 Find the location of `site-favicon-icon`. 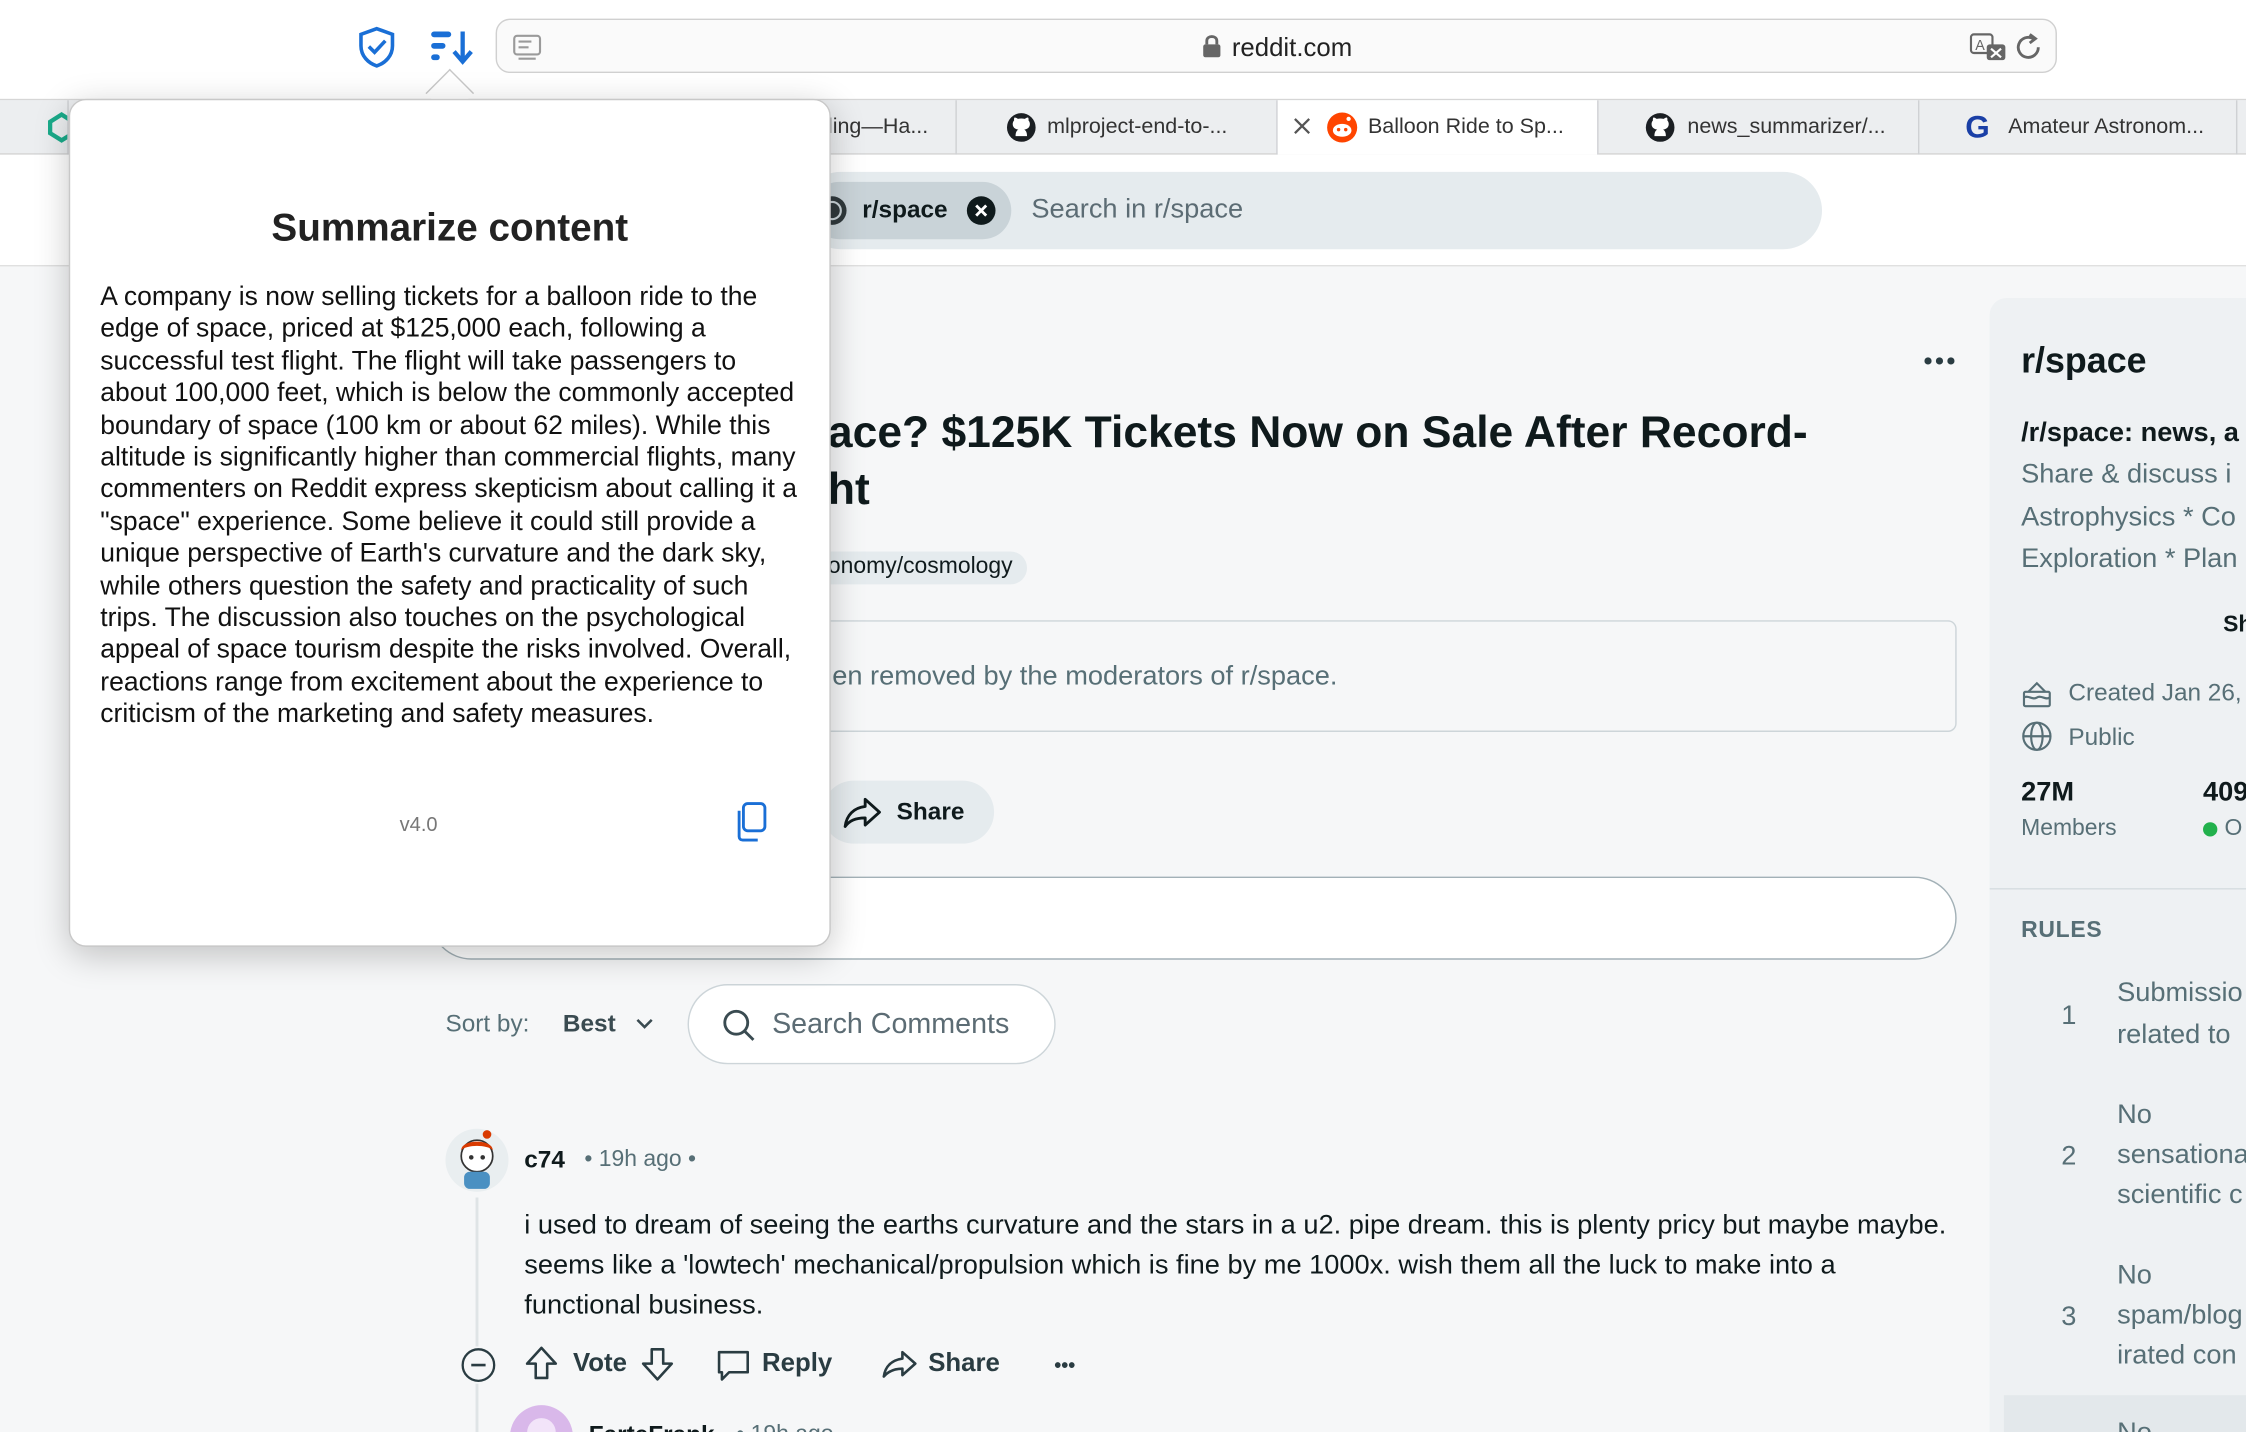

site-favicon-icon is located at coordinates (57, 128).